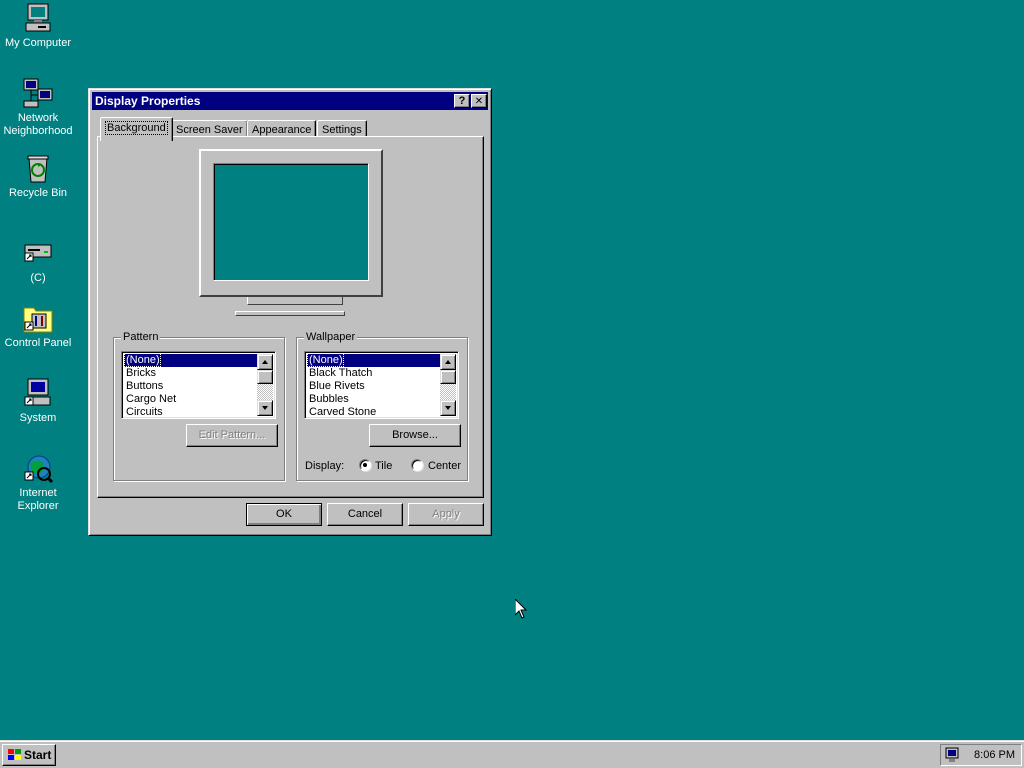  I want to click on network-neighborhood-icon, so click(38, 93).